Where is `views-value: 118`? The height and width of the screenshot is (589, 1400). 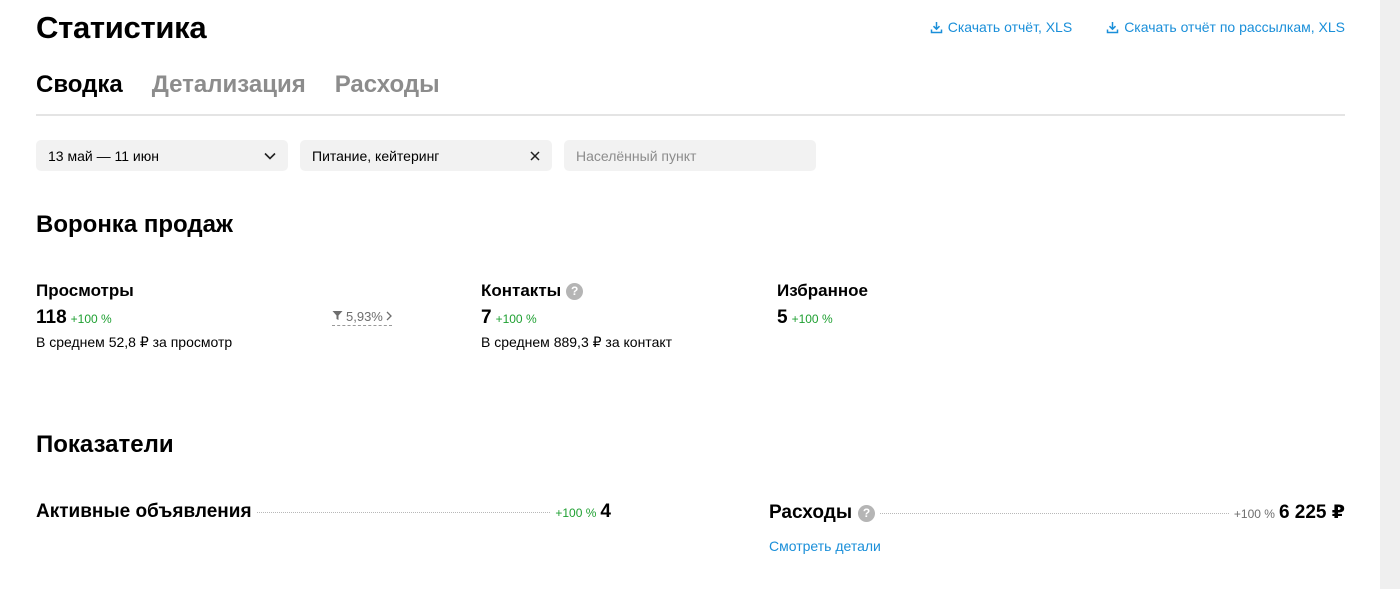 views-value: 118 is located at coordinates (51, 317).